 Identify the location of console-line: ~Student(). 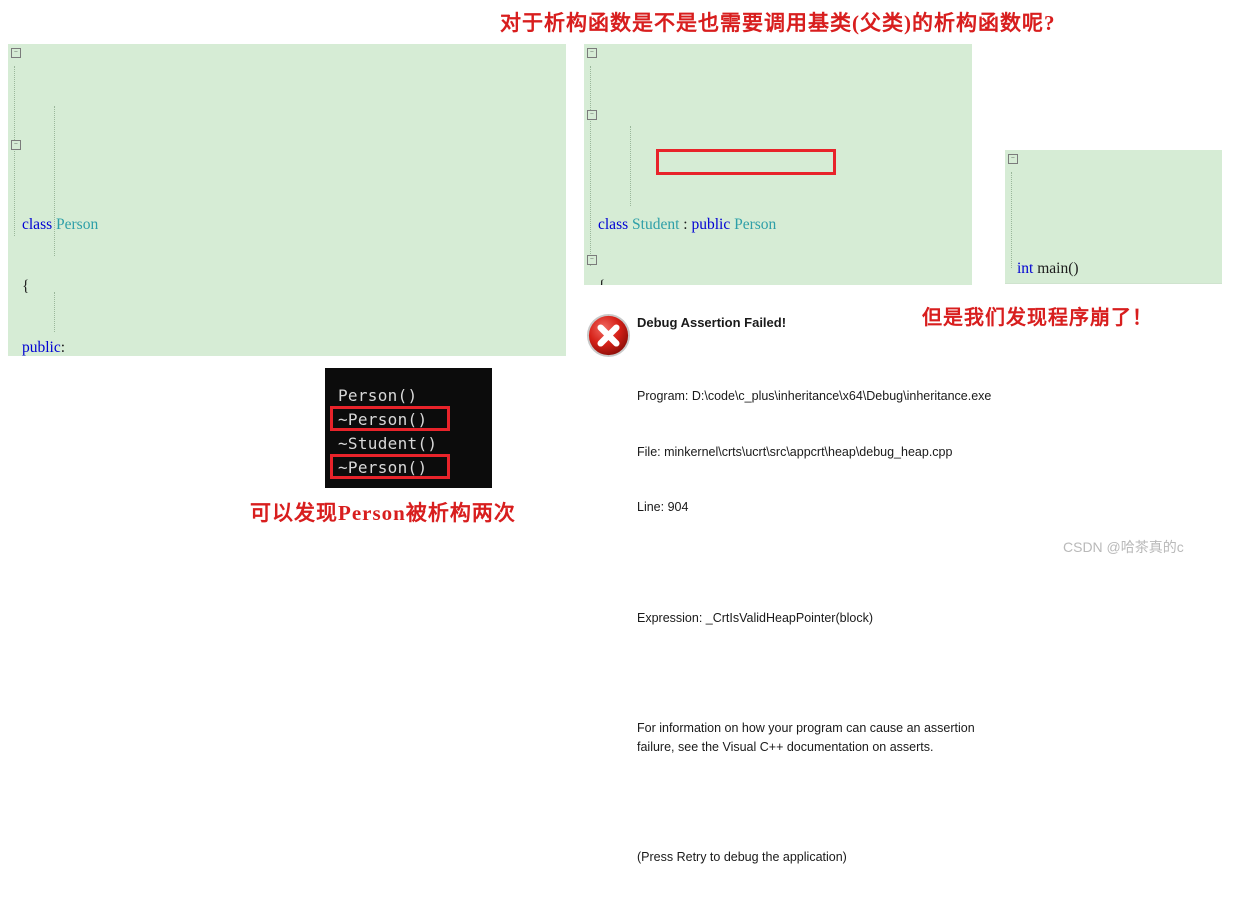
(388, 443).